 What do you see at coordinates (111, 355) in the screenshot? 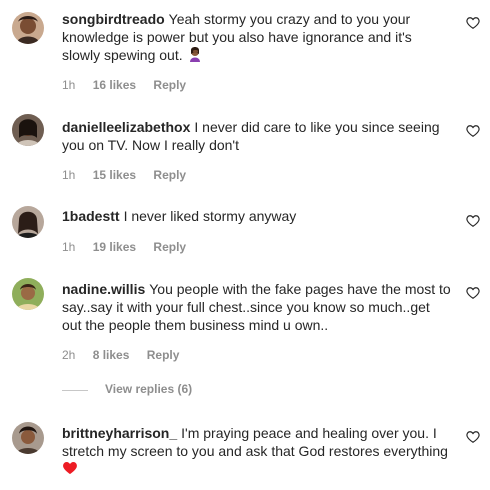
I see `comment-likes: 8 likes` at bounding box center [111, 355].